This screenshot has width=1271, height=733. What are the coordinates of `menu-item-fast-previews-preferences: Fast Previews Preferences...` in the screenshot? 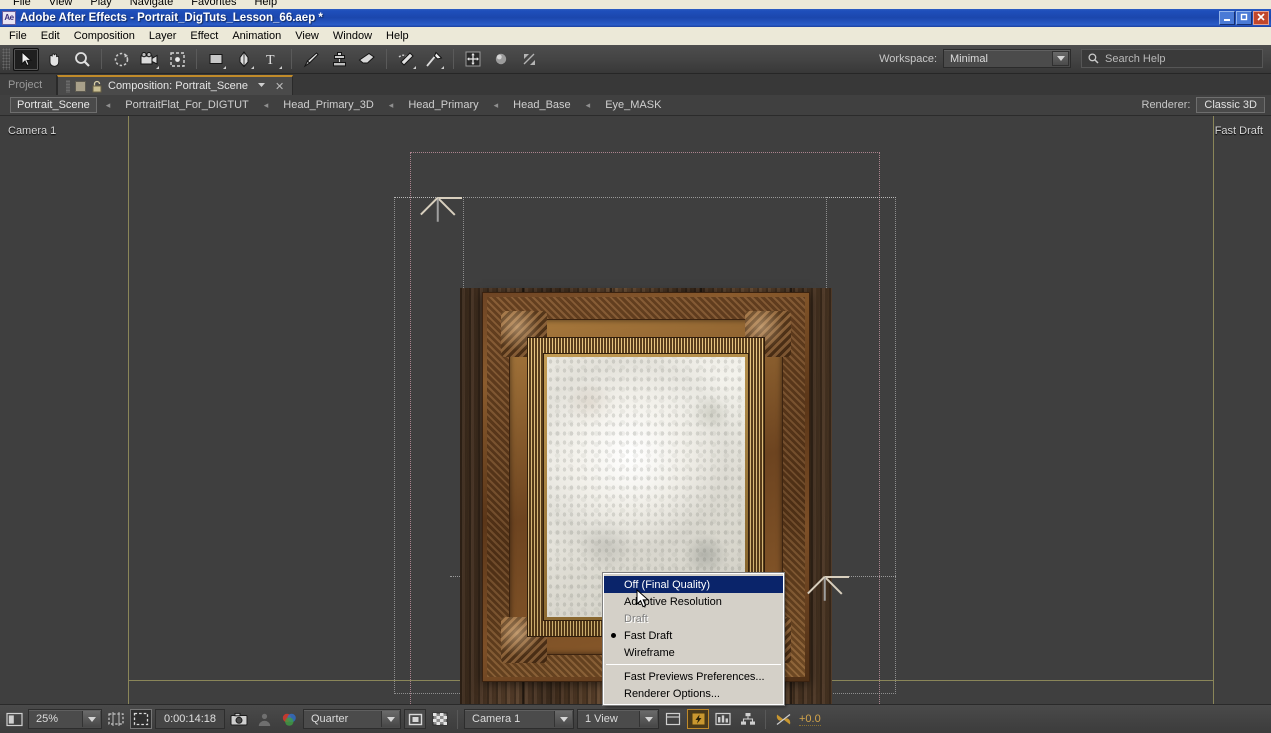 It's located at (693, 676).